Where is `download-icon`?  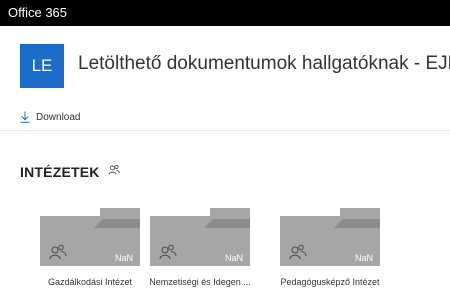
download-icon is located at coordinates (25, 117).